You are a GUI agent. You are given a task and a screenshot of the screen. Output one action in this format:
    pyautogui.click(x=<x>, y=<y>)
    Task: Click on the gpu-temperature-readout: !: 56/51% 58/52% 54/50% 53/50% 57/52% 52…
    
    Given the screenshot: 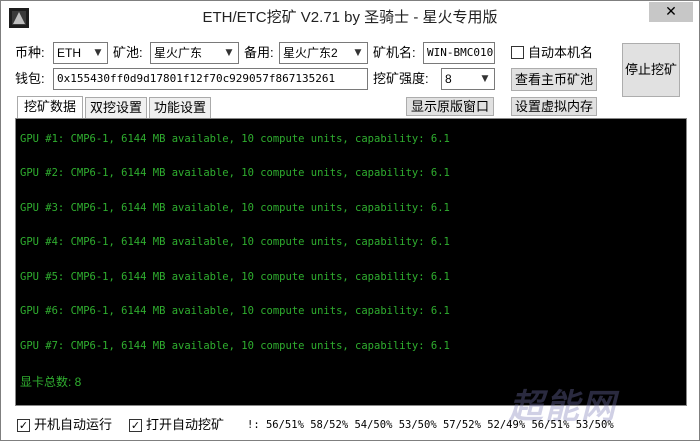 What is the action you would take?
    pyautogui.click(x=430, y=425)
    